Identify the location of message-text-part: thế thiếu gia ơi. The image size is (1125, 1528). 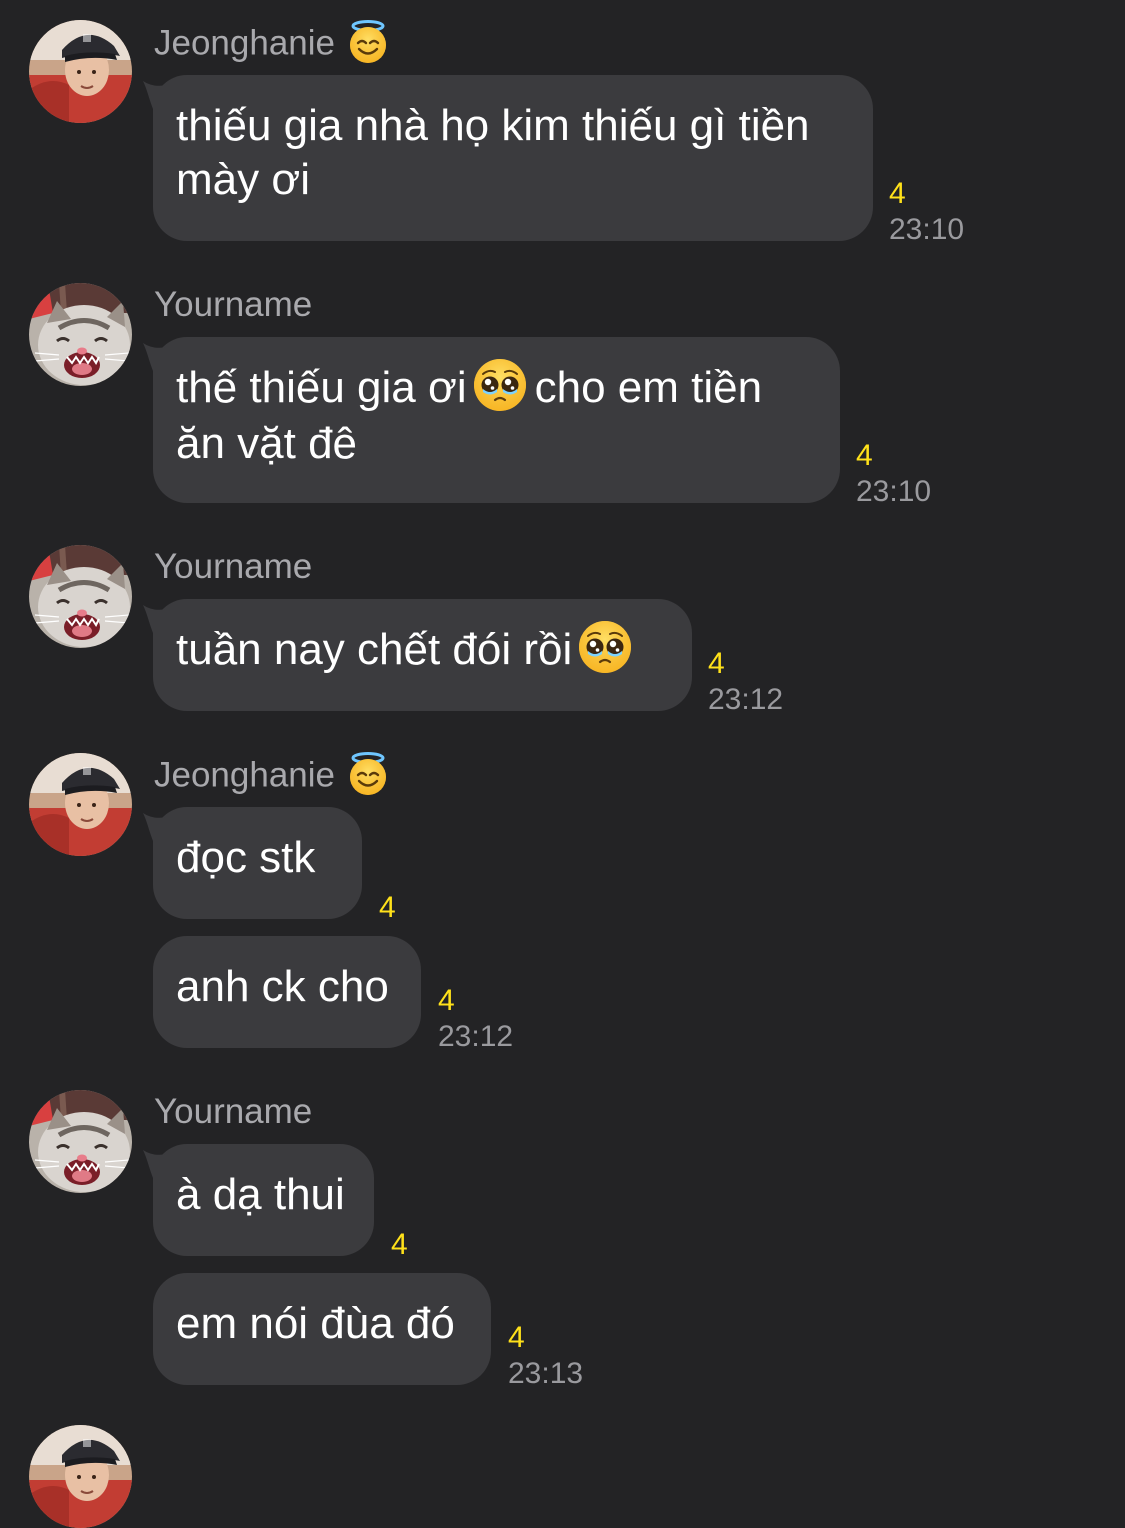
(321, 387).